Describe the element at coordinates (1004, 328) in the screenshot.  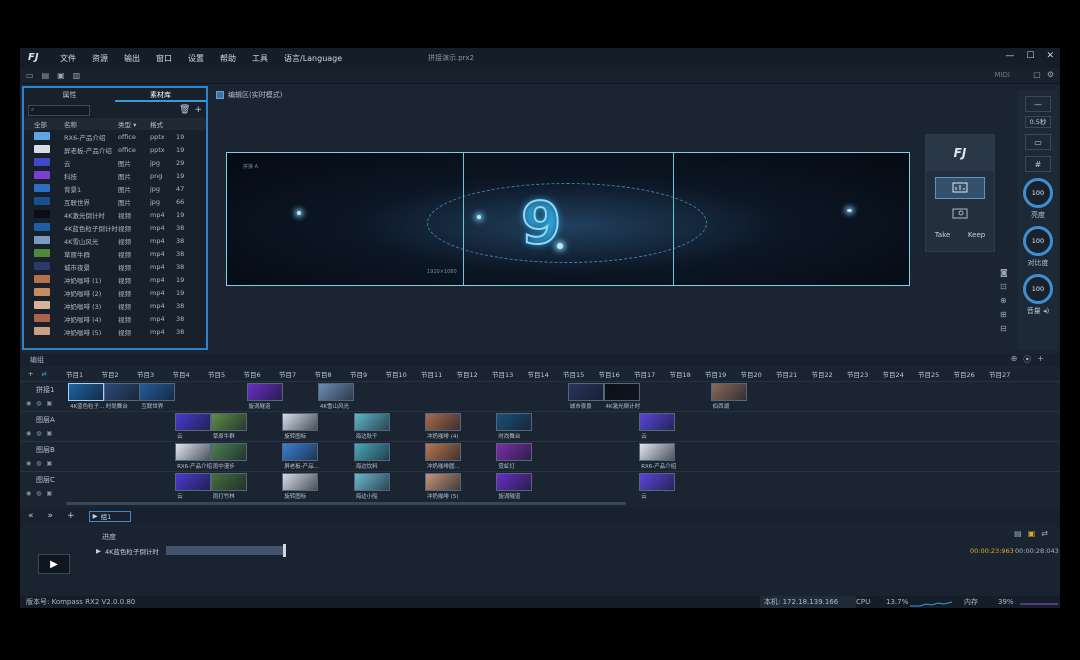
I see `zoom-out-icon: ⊟` at that location.